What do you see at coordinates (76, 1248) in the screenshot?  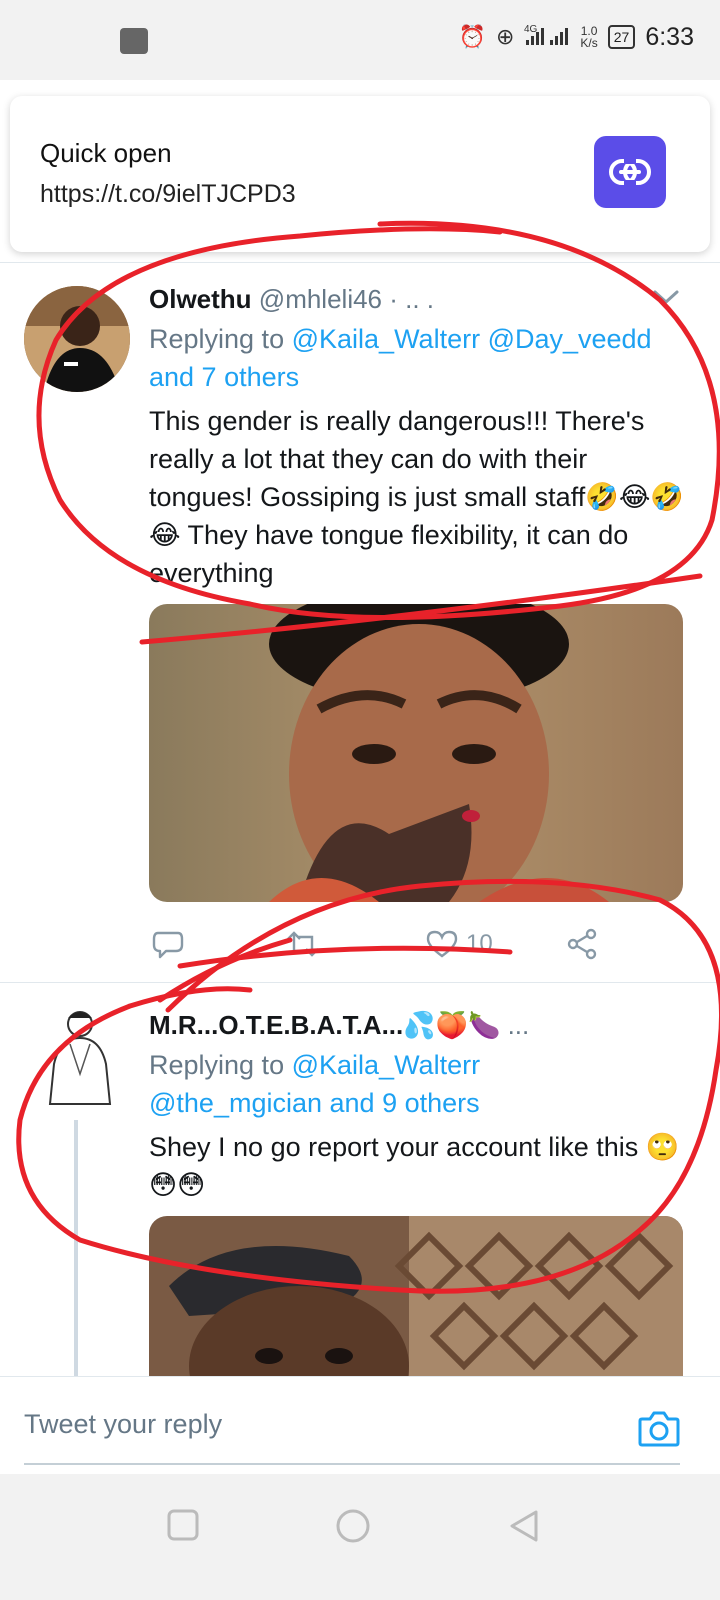 I see `thread-line` at bounding box center [76, 1248].